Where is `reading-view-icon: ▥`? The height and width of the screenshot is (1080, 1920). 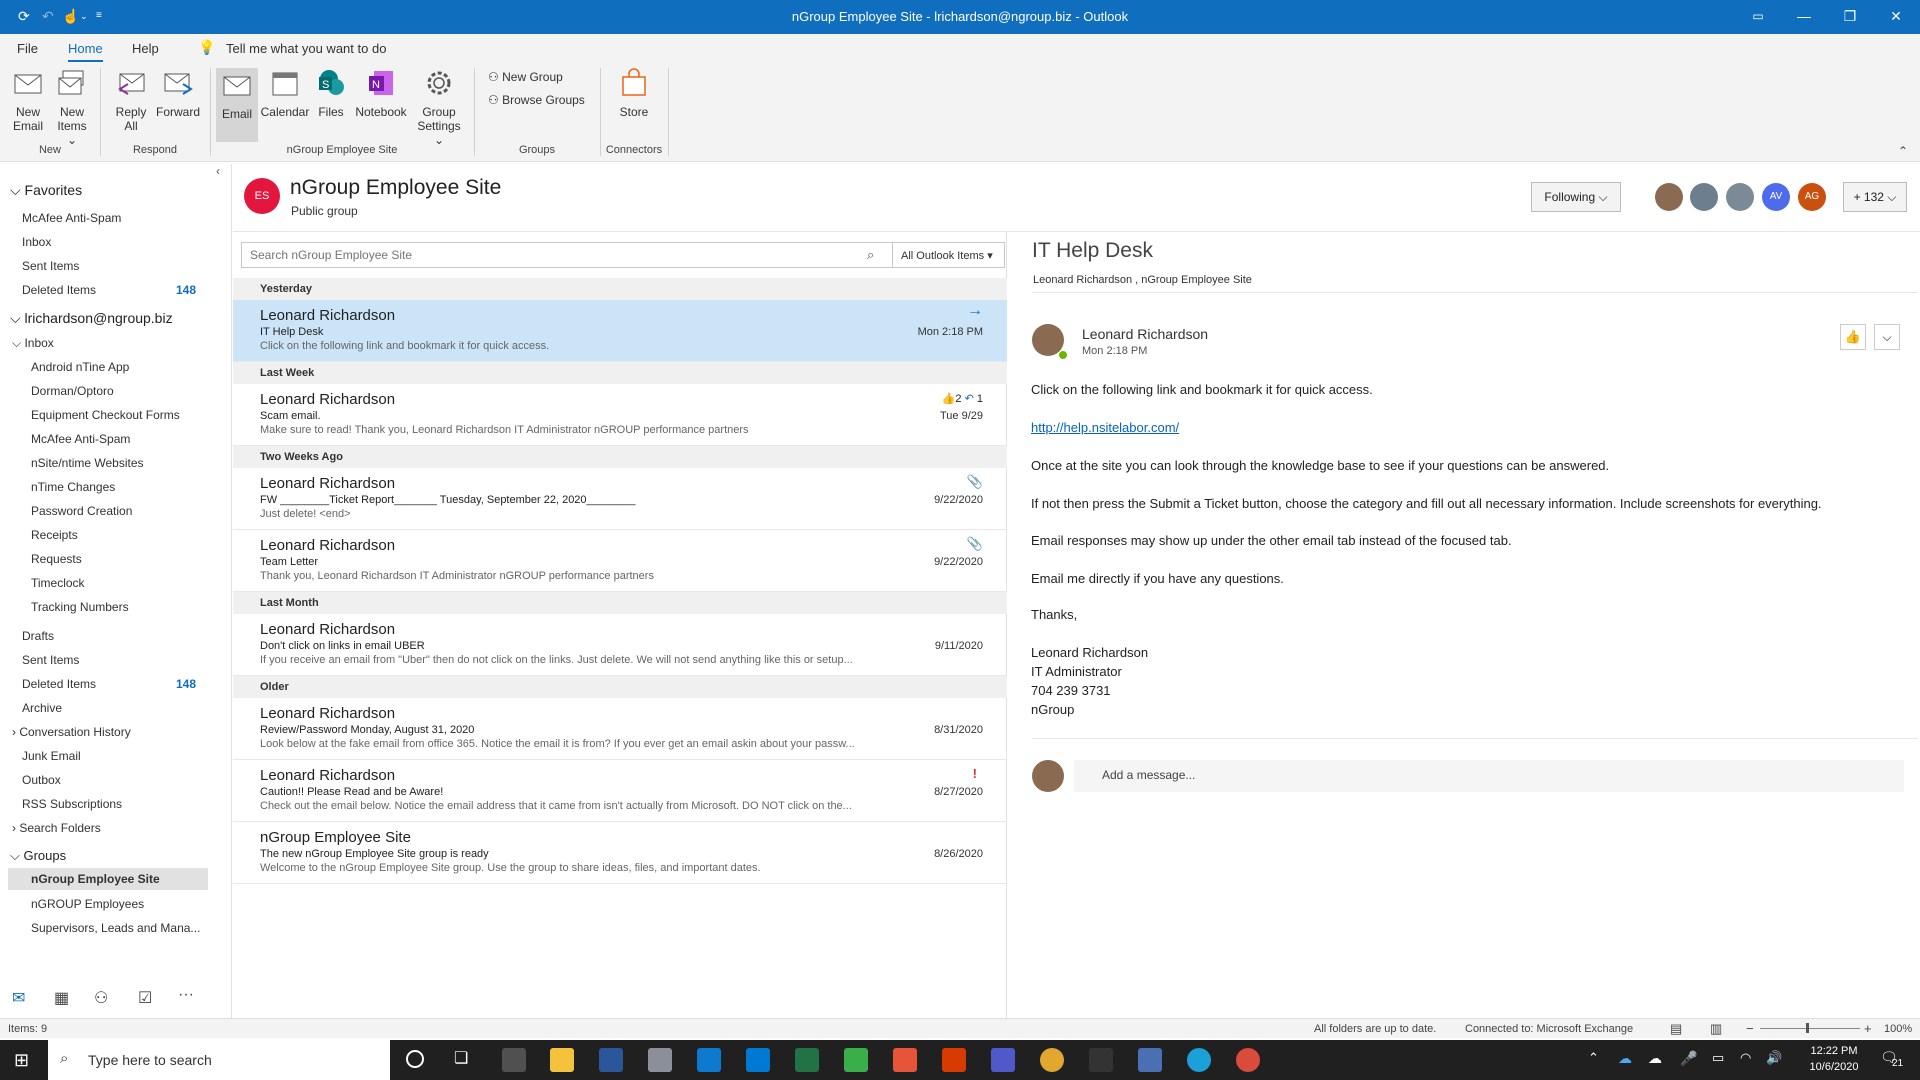
reading-view-icon: ▥ is located at coordinates (1716, 1029).